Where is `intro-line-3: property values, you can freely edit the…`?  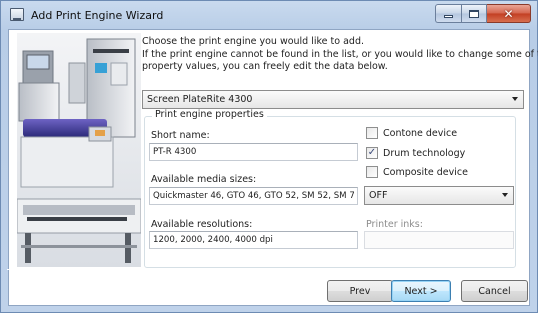
intro-line-3: property values, you can freely edit the… is located at coordinates (265, 66).